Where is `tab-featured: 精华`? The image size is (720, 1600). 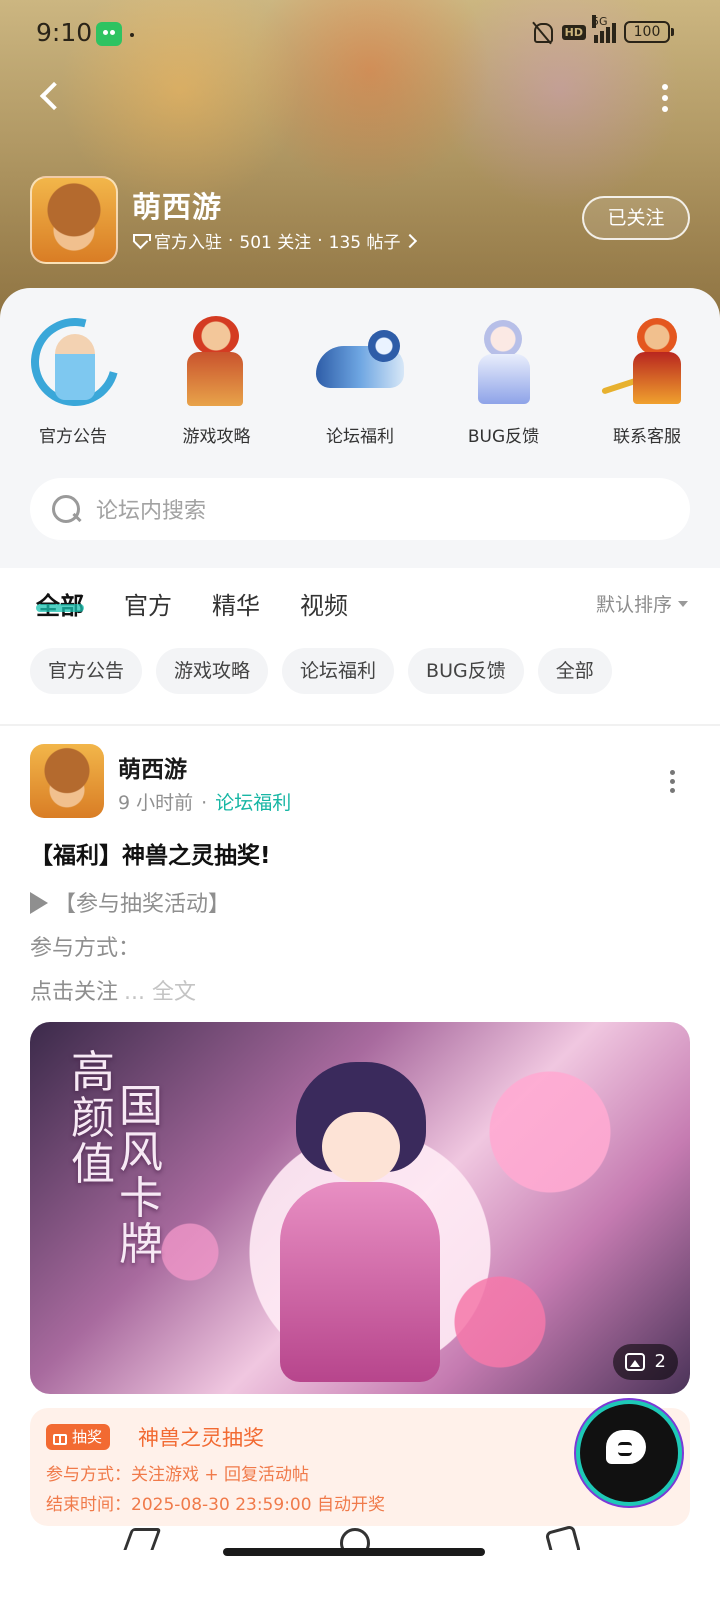 tab-featured: 精华 is located at coordinates (236, 603).